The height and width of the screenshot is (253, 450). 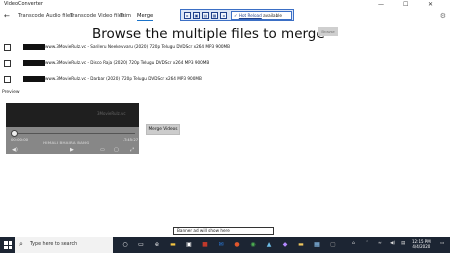 I want to click on volume-icon: ◀), so click(x=15, y=150).